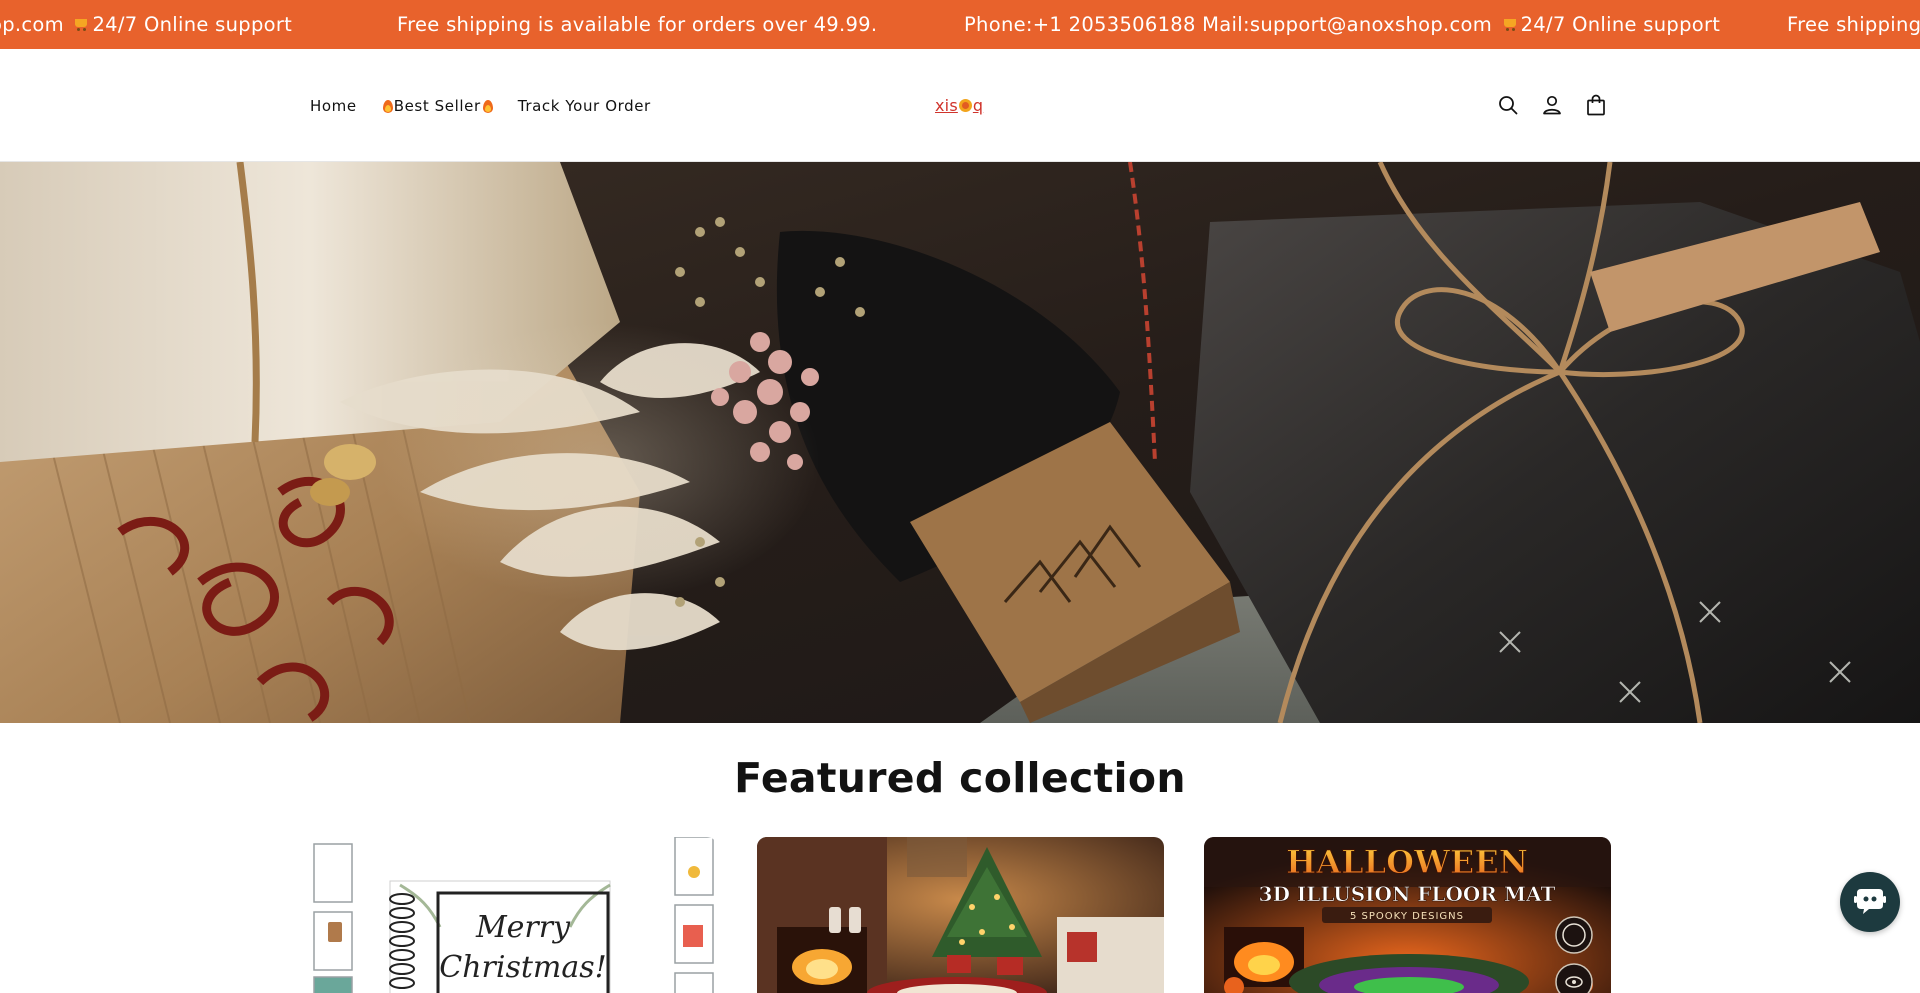 The image size is (1920, 993). Describe the element at coordinates (32, 24) in the screenshot. I see `announcement-text: op.com` at that location.